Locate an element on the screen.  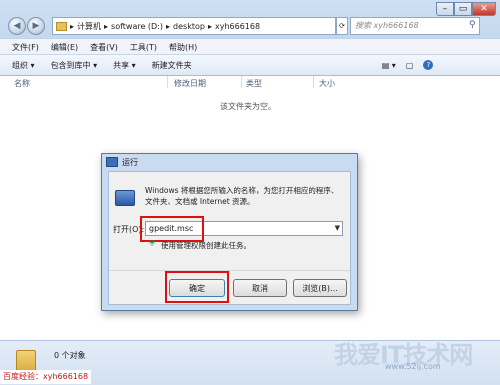
preview-pane-icon: ▢ is located at coordinates (409, 65).